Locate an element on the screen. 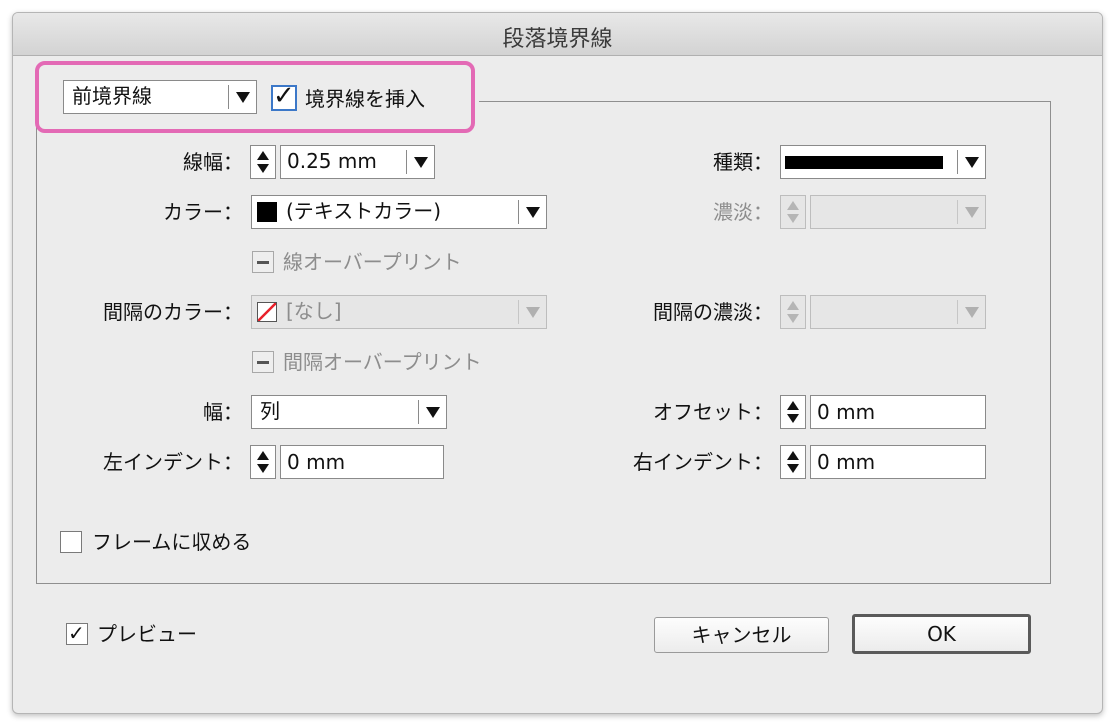 The image size is (1114, 726). width-value: 列 is located at coordinates (270, 411).